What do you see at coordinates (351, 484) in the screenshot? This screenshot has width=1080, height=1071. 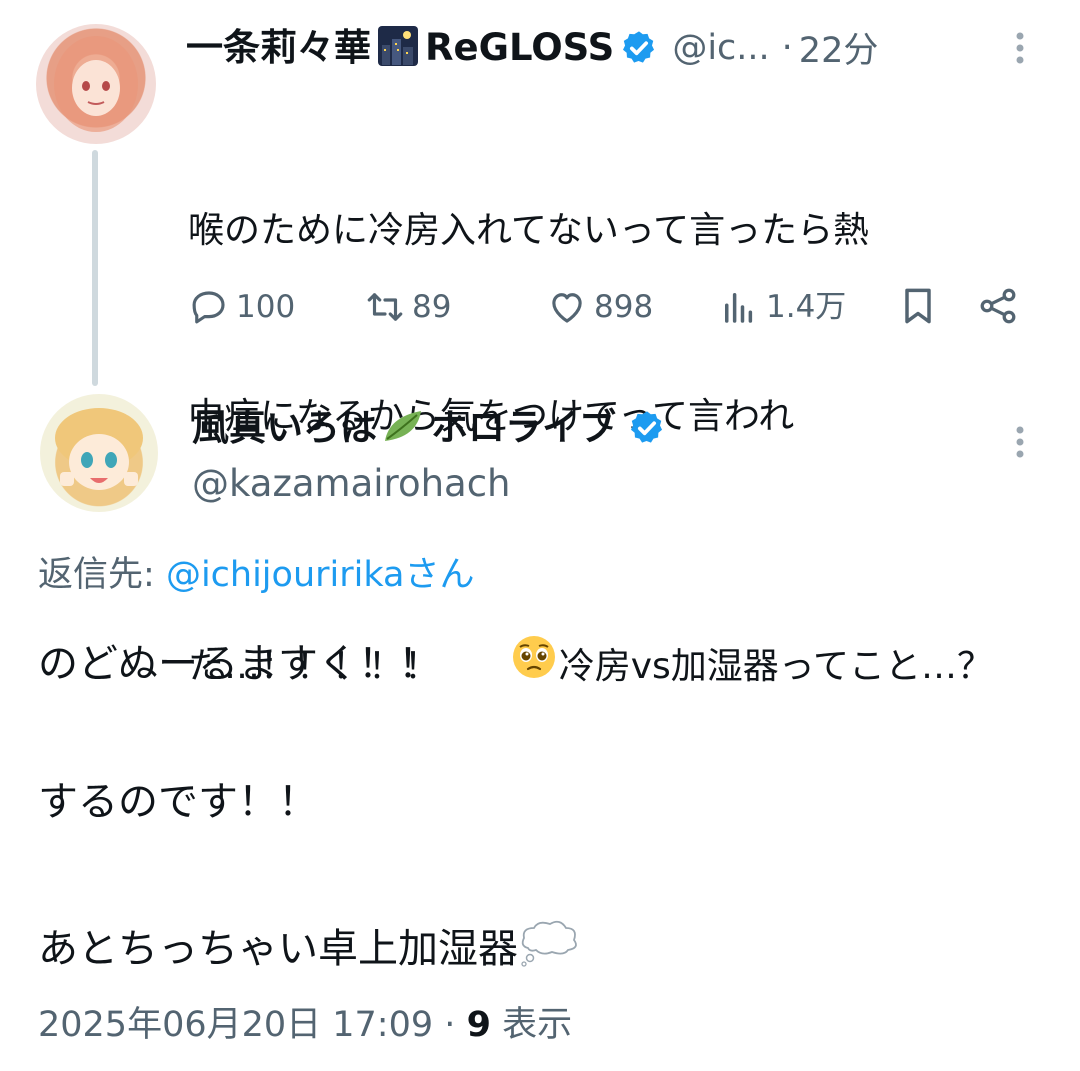 I see `reply-handle: @kazamairohach` at bounding box center [351, 484].